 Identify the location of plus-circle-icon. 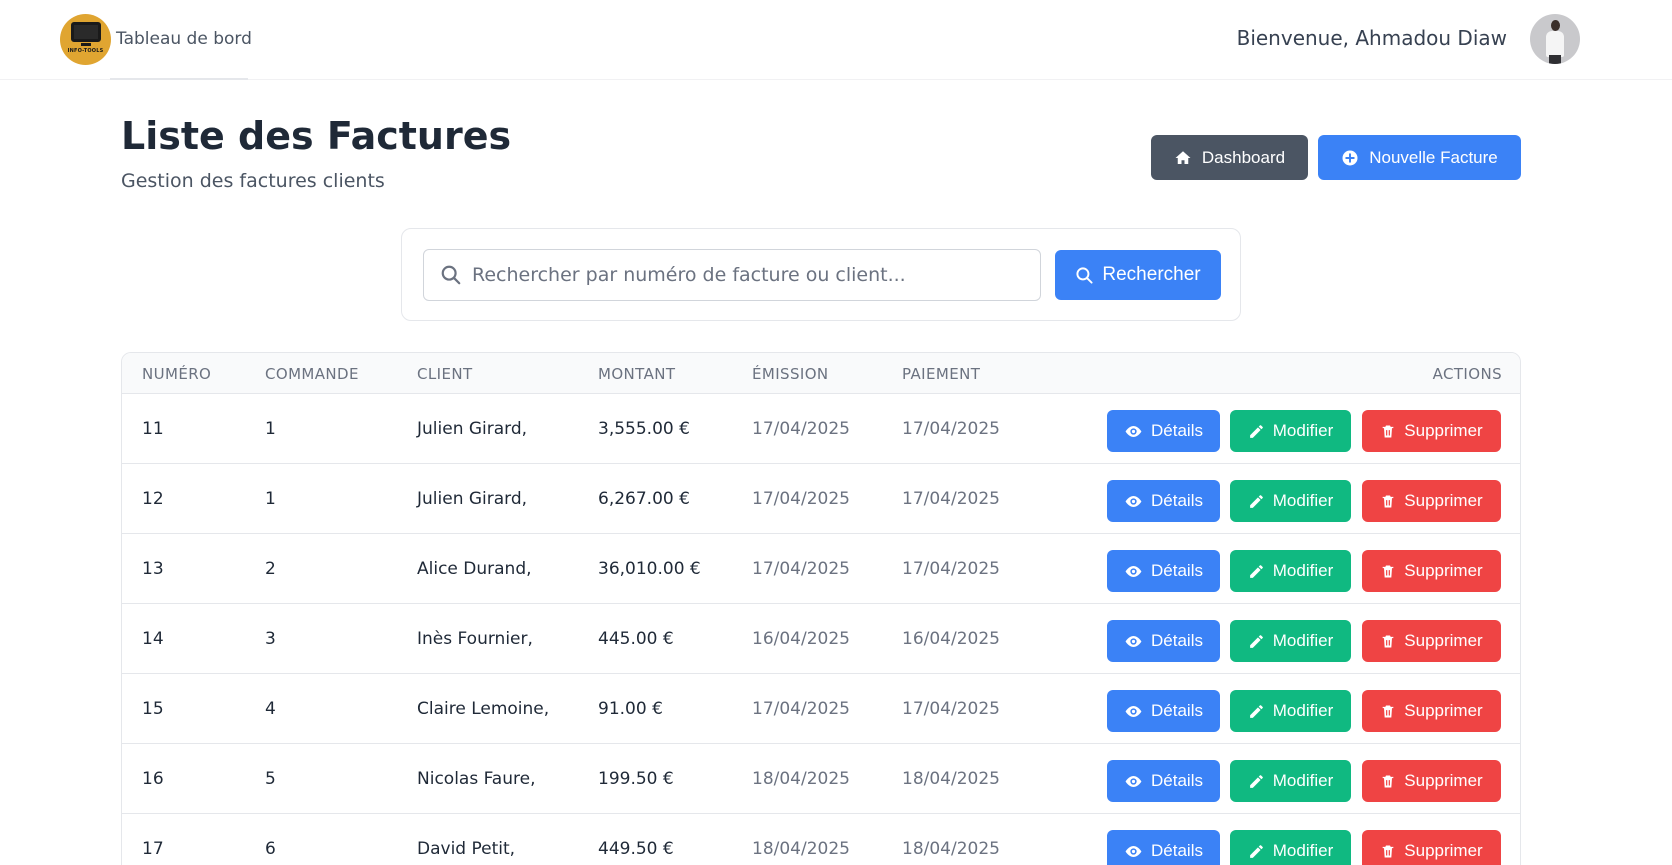
(1350, 158).